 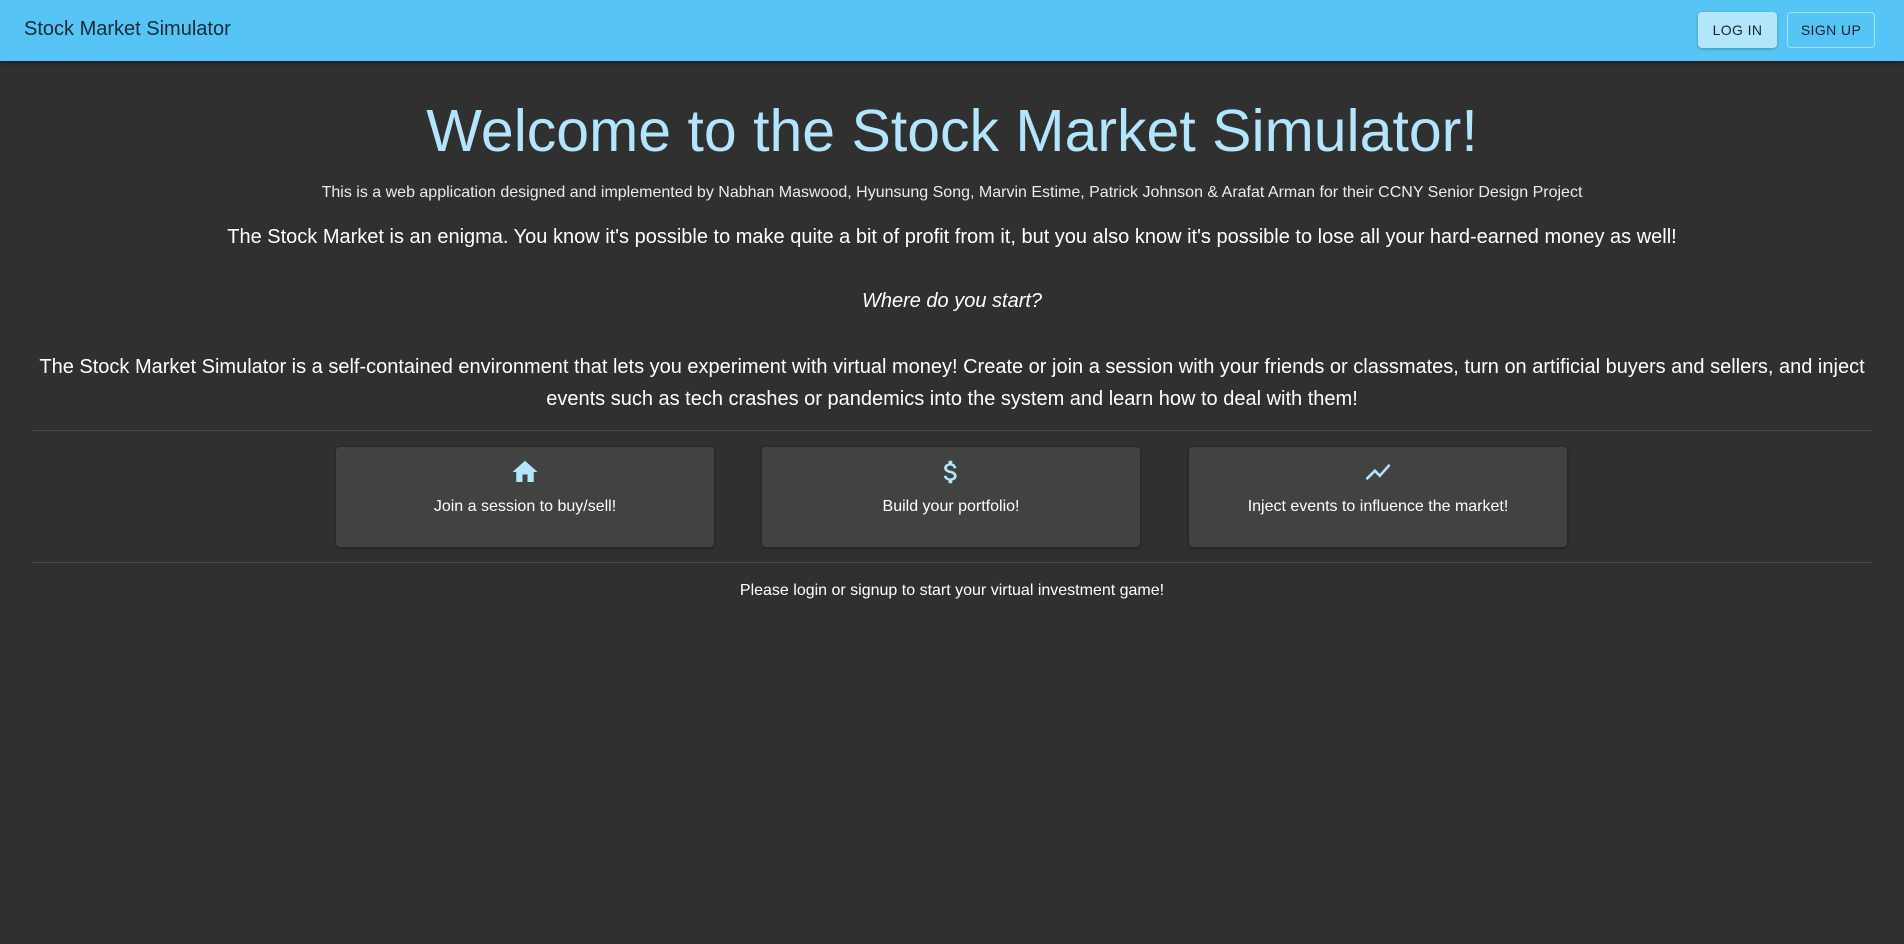 I want to click on page-title: Welcome to the Stock Market Simulator!, so click(x=952, y=131).